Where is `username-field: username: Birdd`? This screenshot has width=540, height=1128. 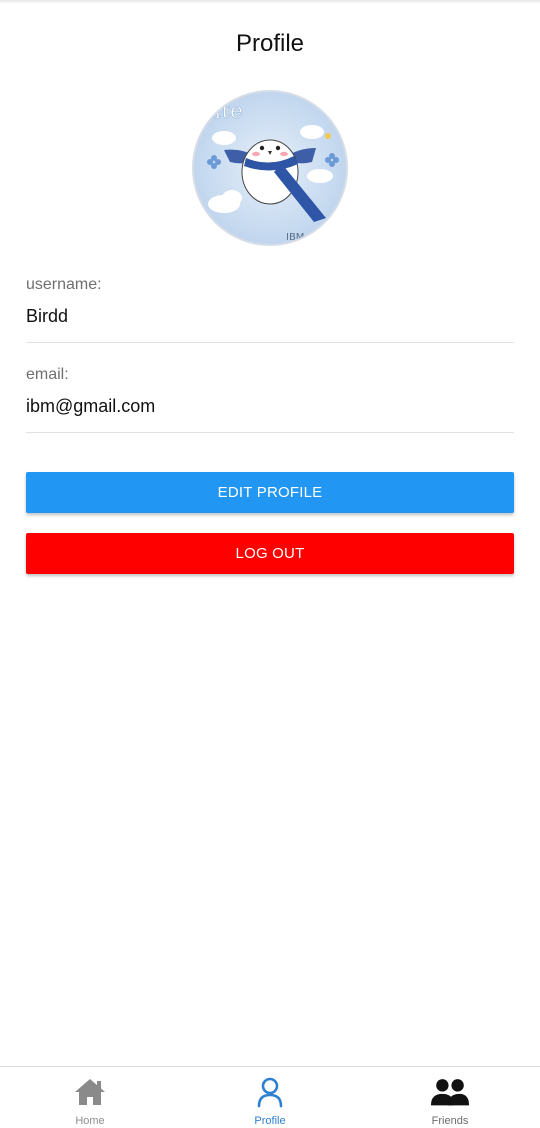 username-field: username: Birdd is located at coordinates (270, 309).